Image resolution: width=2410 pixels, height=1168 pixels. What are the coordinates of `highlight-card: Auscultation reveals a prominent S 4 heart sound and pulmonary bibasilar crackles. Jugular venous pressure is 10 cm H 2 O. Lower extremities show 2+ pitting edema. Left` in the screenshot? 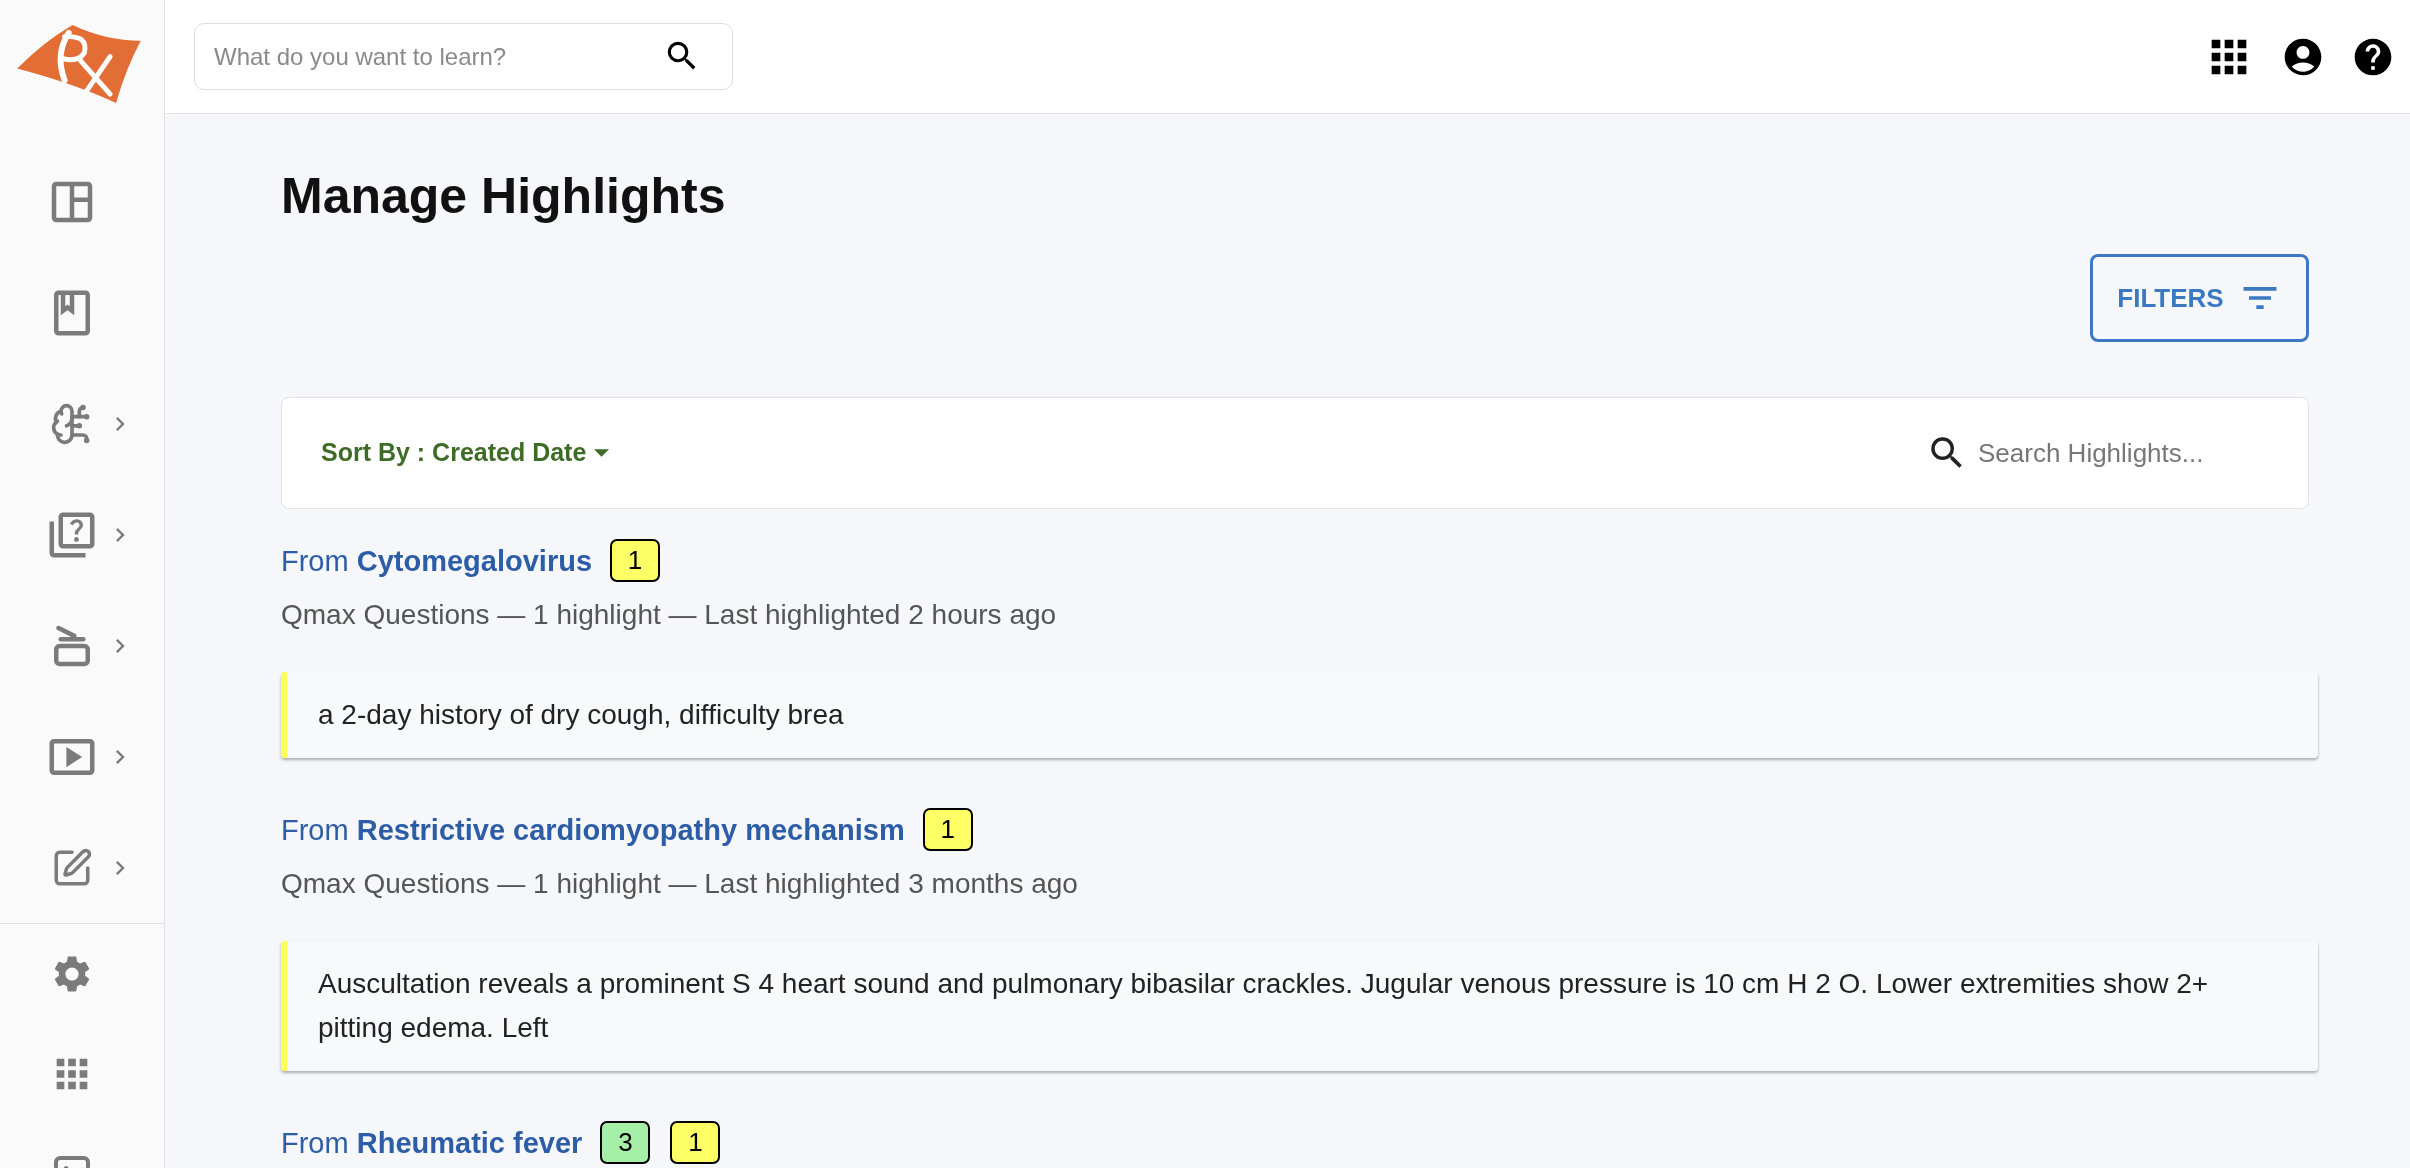 It's located at (1299, 1006).